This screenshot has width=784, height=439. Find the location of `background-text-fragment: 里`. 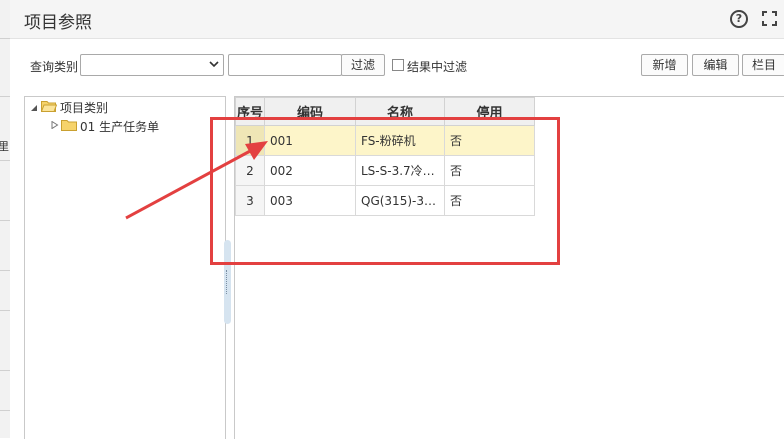

background-text-fragment: 里 is located at coordinates (4, 146).